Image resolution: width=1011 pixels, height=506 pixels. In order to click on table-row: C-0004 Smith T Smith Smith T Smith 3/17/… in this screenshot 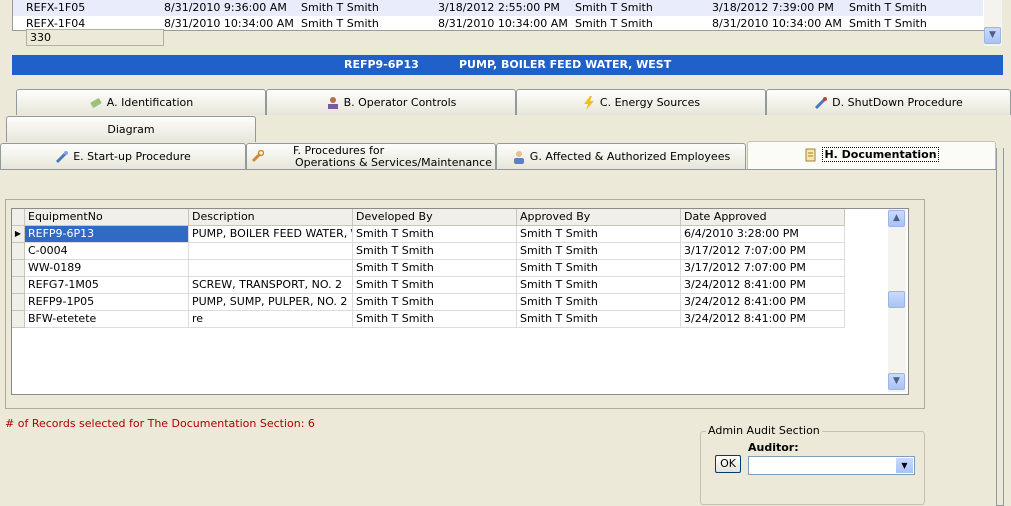, I will do `click(428, 251)`.